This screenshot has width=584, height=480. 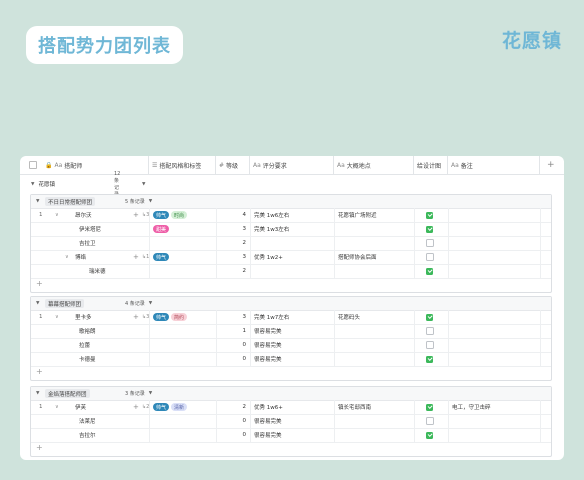 I want to click on style-tags: 帅气 时尚, so click(x=171, y=215).